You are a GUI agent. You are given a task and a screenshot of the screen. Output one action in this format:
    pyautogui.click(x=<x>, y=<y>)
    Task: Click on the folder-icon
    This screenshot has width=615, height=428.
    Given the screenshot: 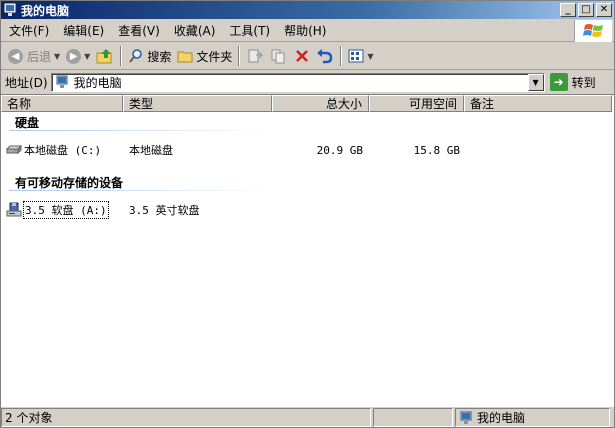 What is the action you would take?
    pyautogui.click(x=185, y=57)
    